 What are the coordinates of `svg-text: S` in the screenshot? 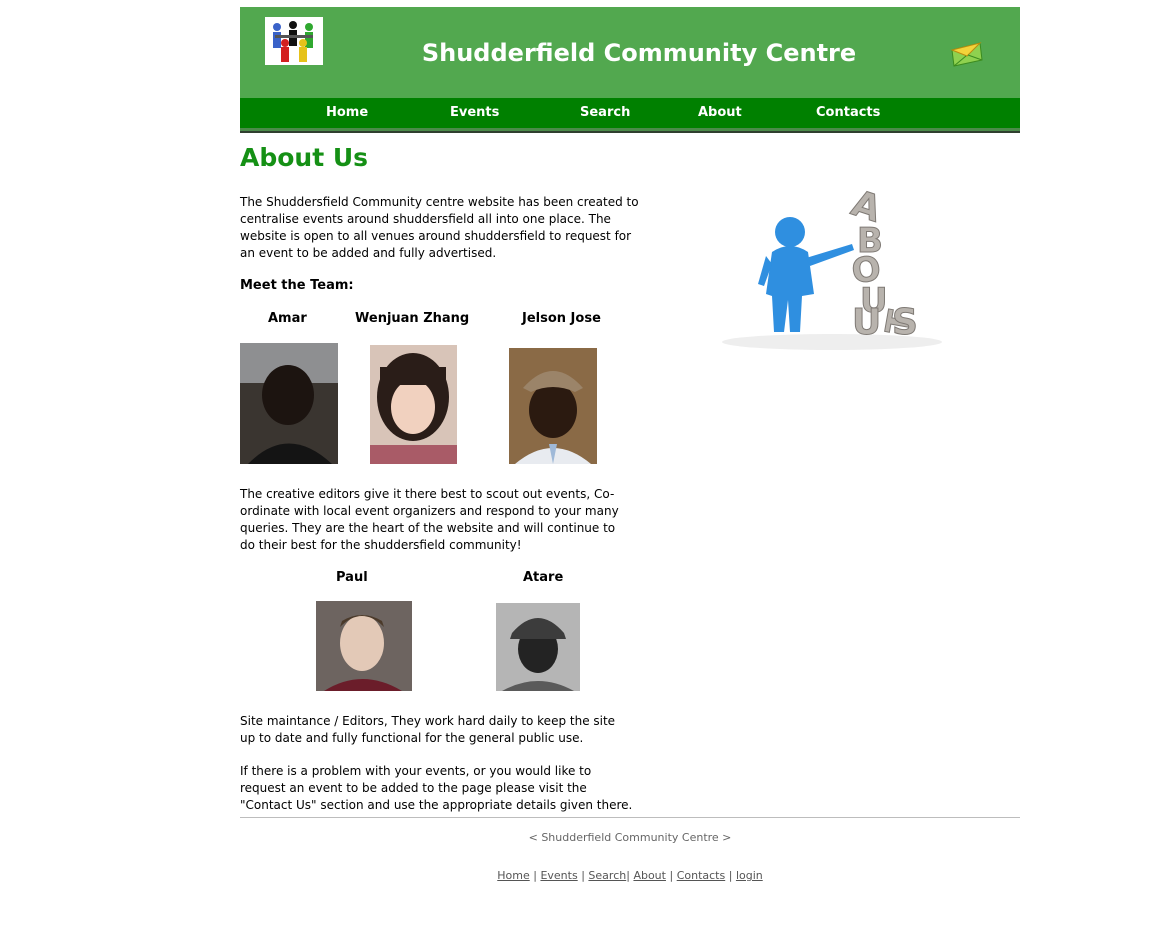 It's located at (905, 322).